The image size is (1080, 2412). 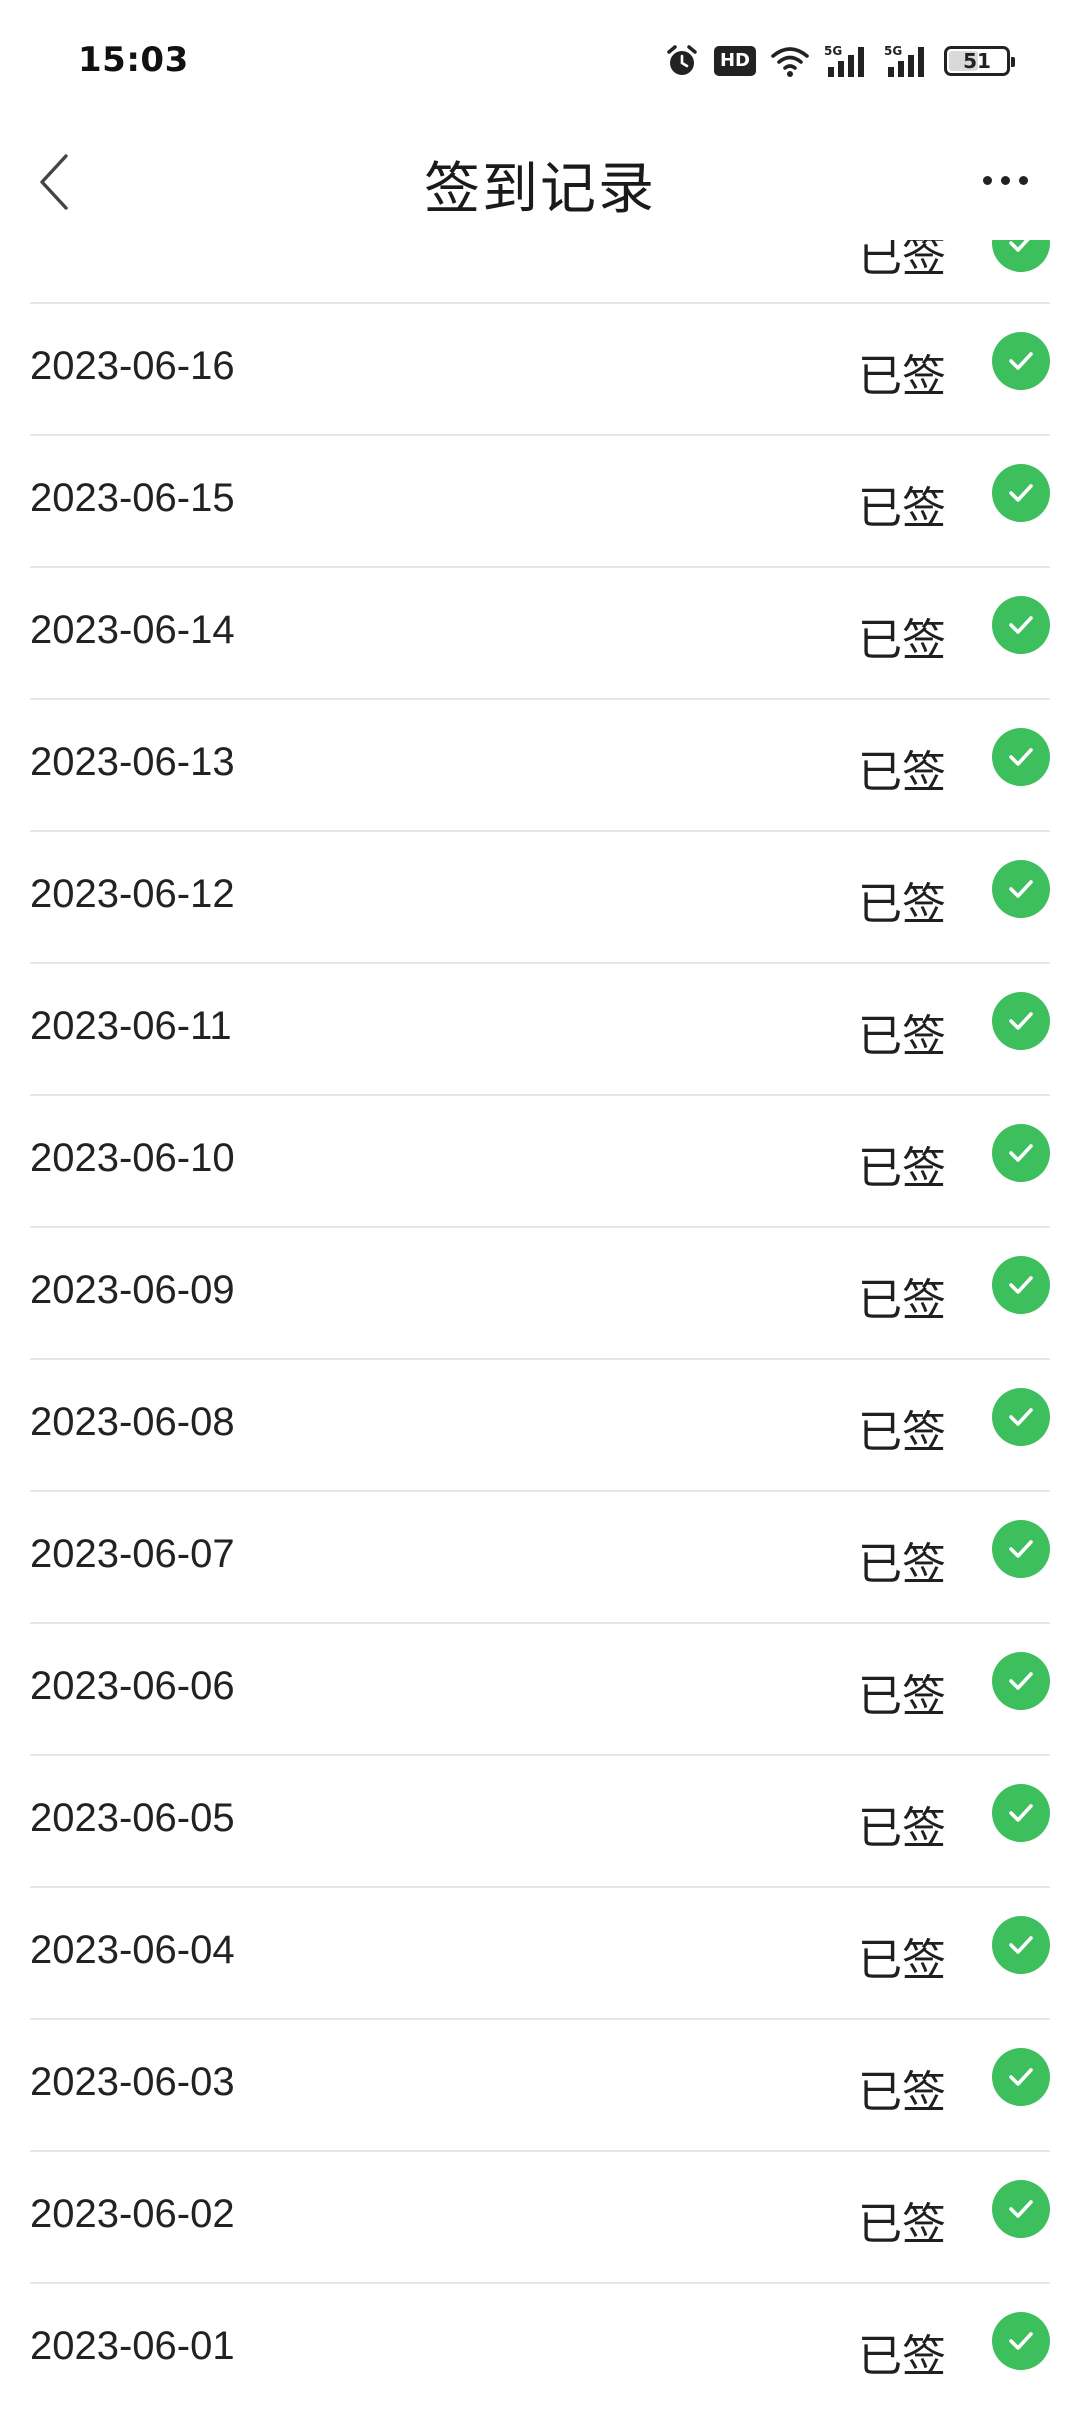 I want to click on record-date: 2023-06-01, so click(x=132, y=2346).